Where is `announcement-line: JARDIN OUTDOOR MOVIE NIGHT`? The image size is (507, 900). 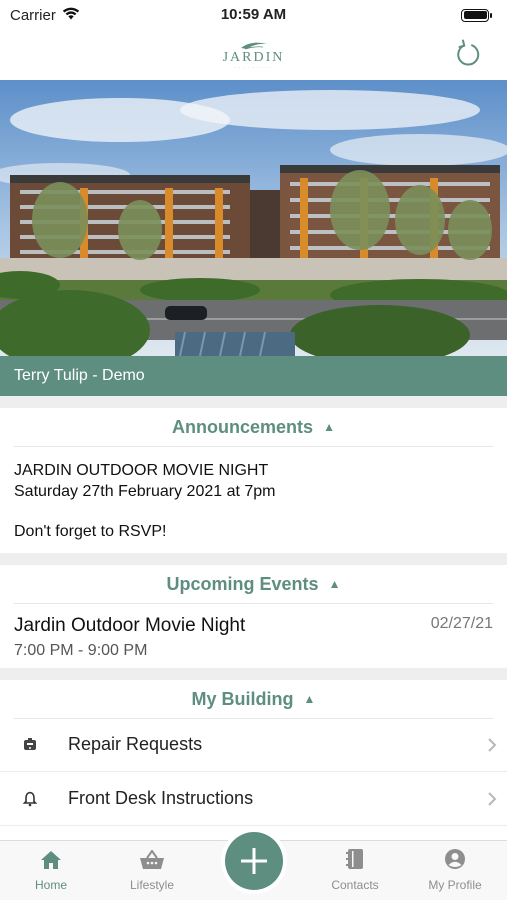 announcement-line: JARDIN OUTDOOR MOVIE NIGHT is located at coordinates (141, 470).